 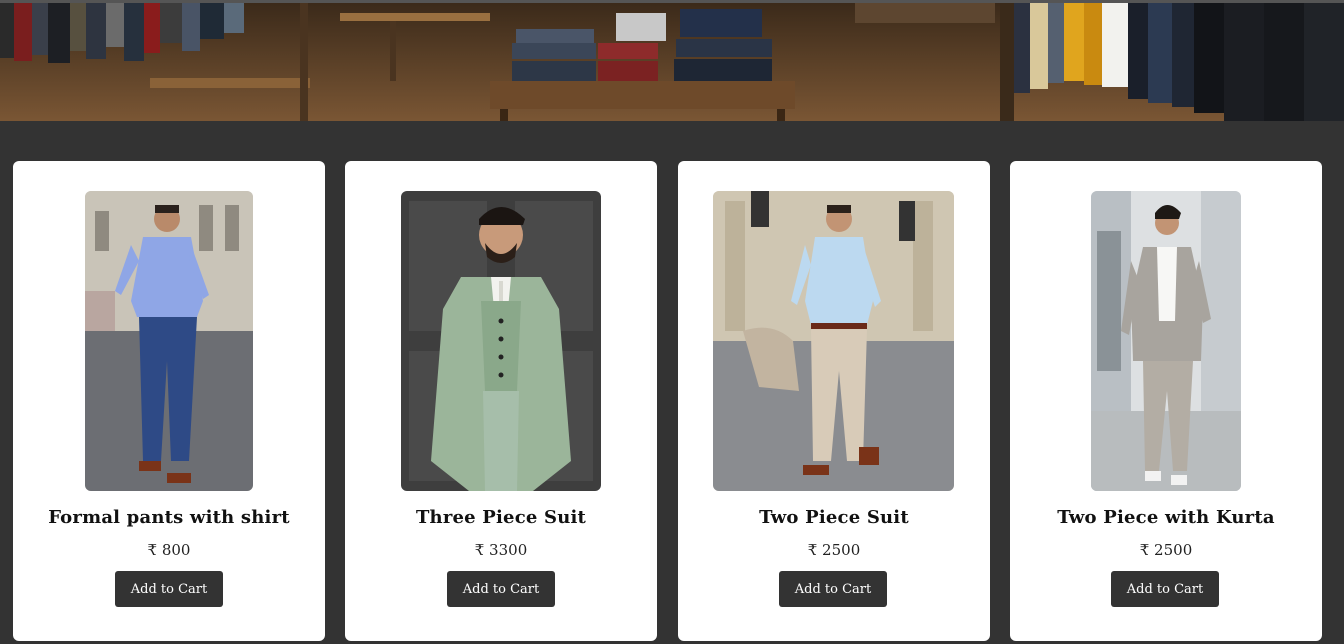 I want to click on product-price: ₹ 3300, so click(x=501, y=550).